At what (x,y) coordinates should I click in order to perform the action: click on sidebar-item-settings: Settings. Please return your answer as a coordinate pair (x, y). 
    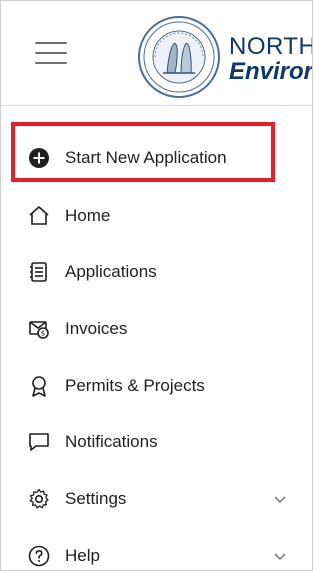
    Looking at the image, I should click on (156, 499).